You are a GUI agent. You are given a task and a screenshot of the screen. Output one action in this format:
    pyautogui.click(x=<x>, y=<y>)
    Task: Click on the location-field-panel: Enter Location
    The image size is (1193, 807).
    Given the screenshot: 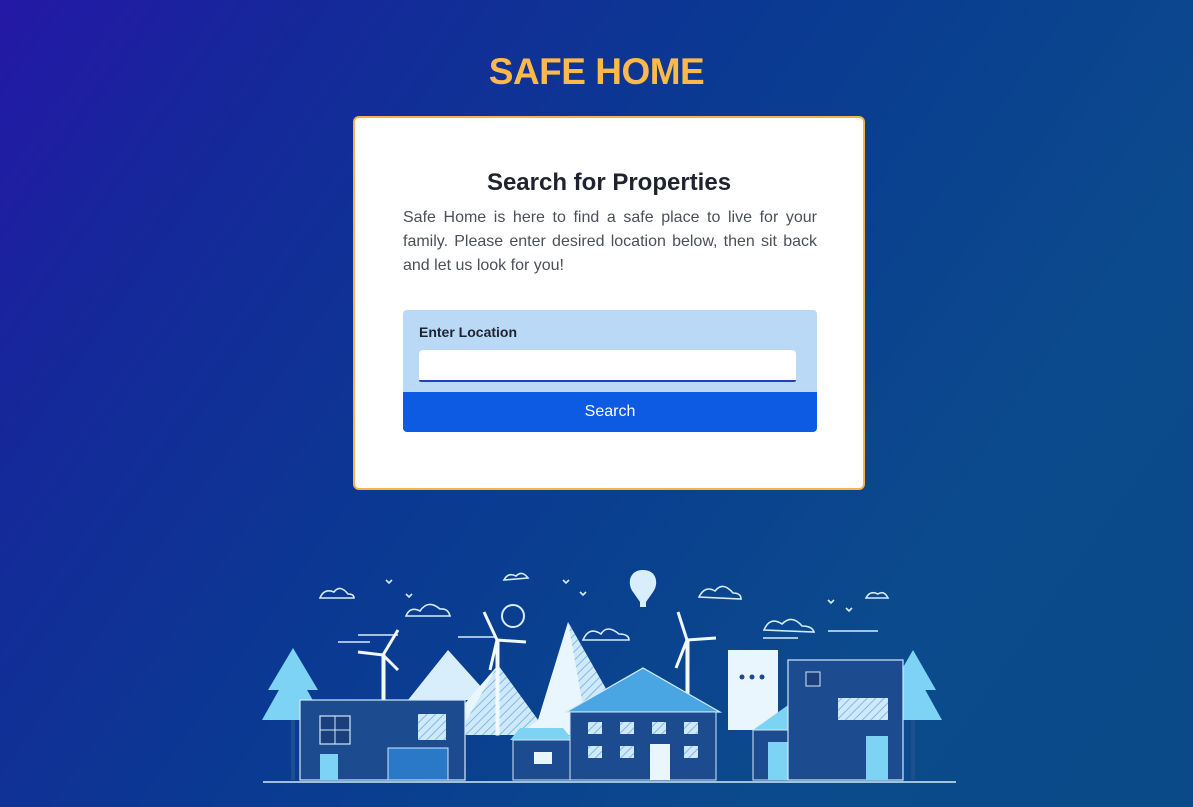 What is the action you would take?
    pyautogui.click(x=610, y=352)
    